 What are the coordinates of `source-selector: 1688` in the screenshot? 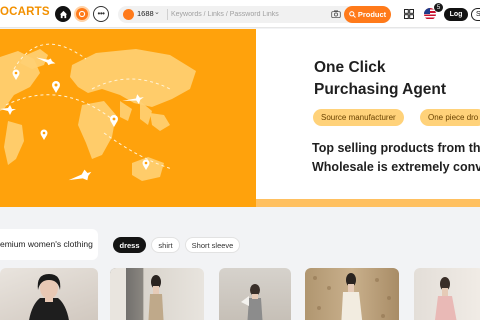 It's located at (145, 13).